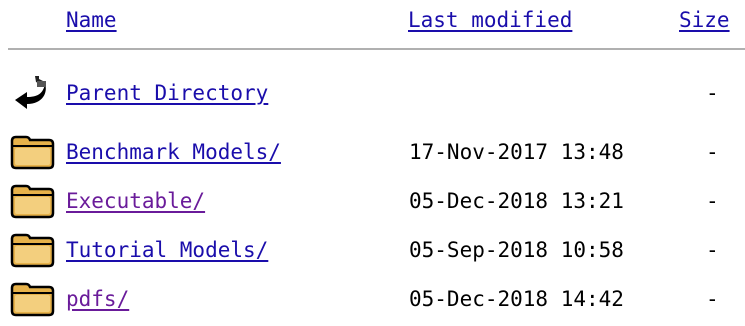 The height and width of the screenshot is (326, 745). I want to click on last-modified-value: 05-Dec-2018 14:42, so click(516, 299).